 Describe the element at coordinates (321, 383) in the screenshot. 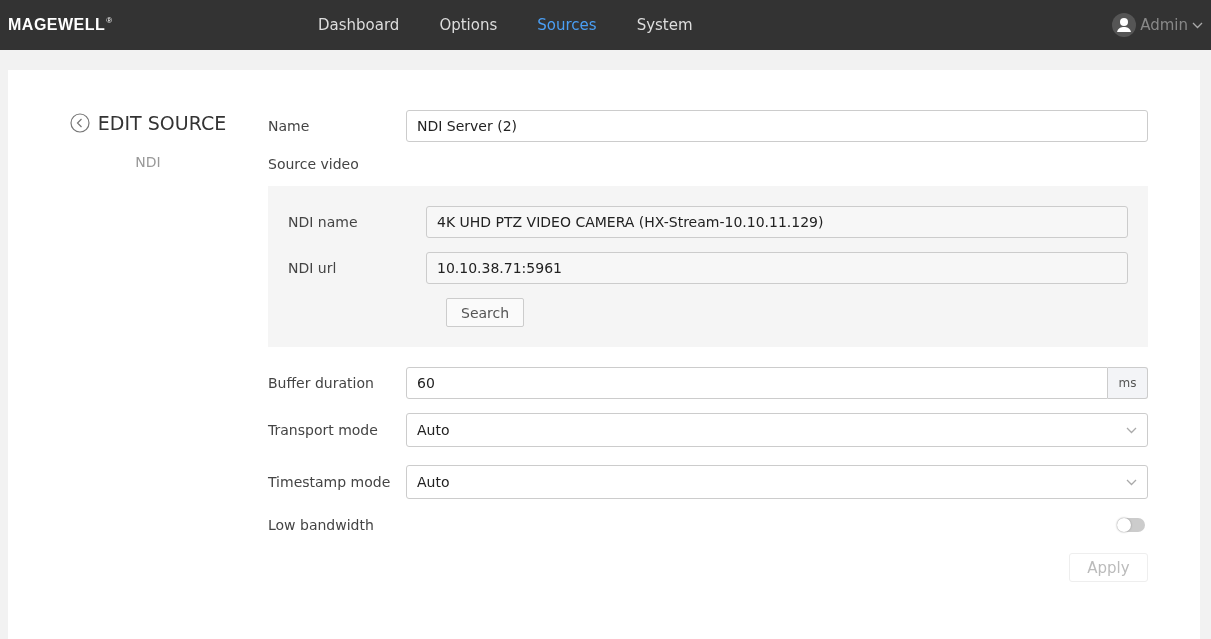

I see `field-label: Buffer duration` at that location.